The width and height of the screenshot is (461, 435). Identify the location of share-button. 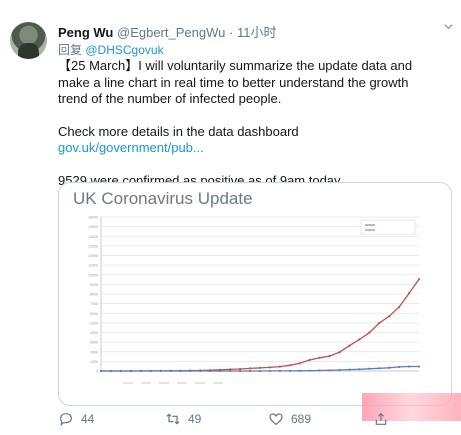
(381, 419).